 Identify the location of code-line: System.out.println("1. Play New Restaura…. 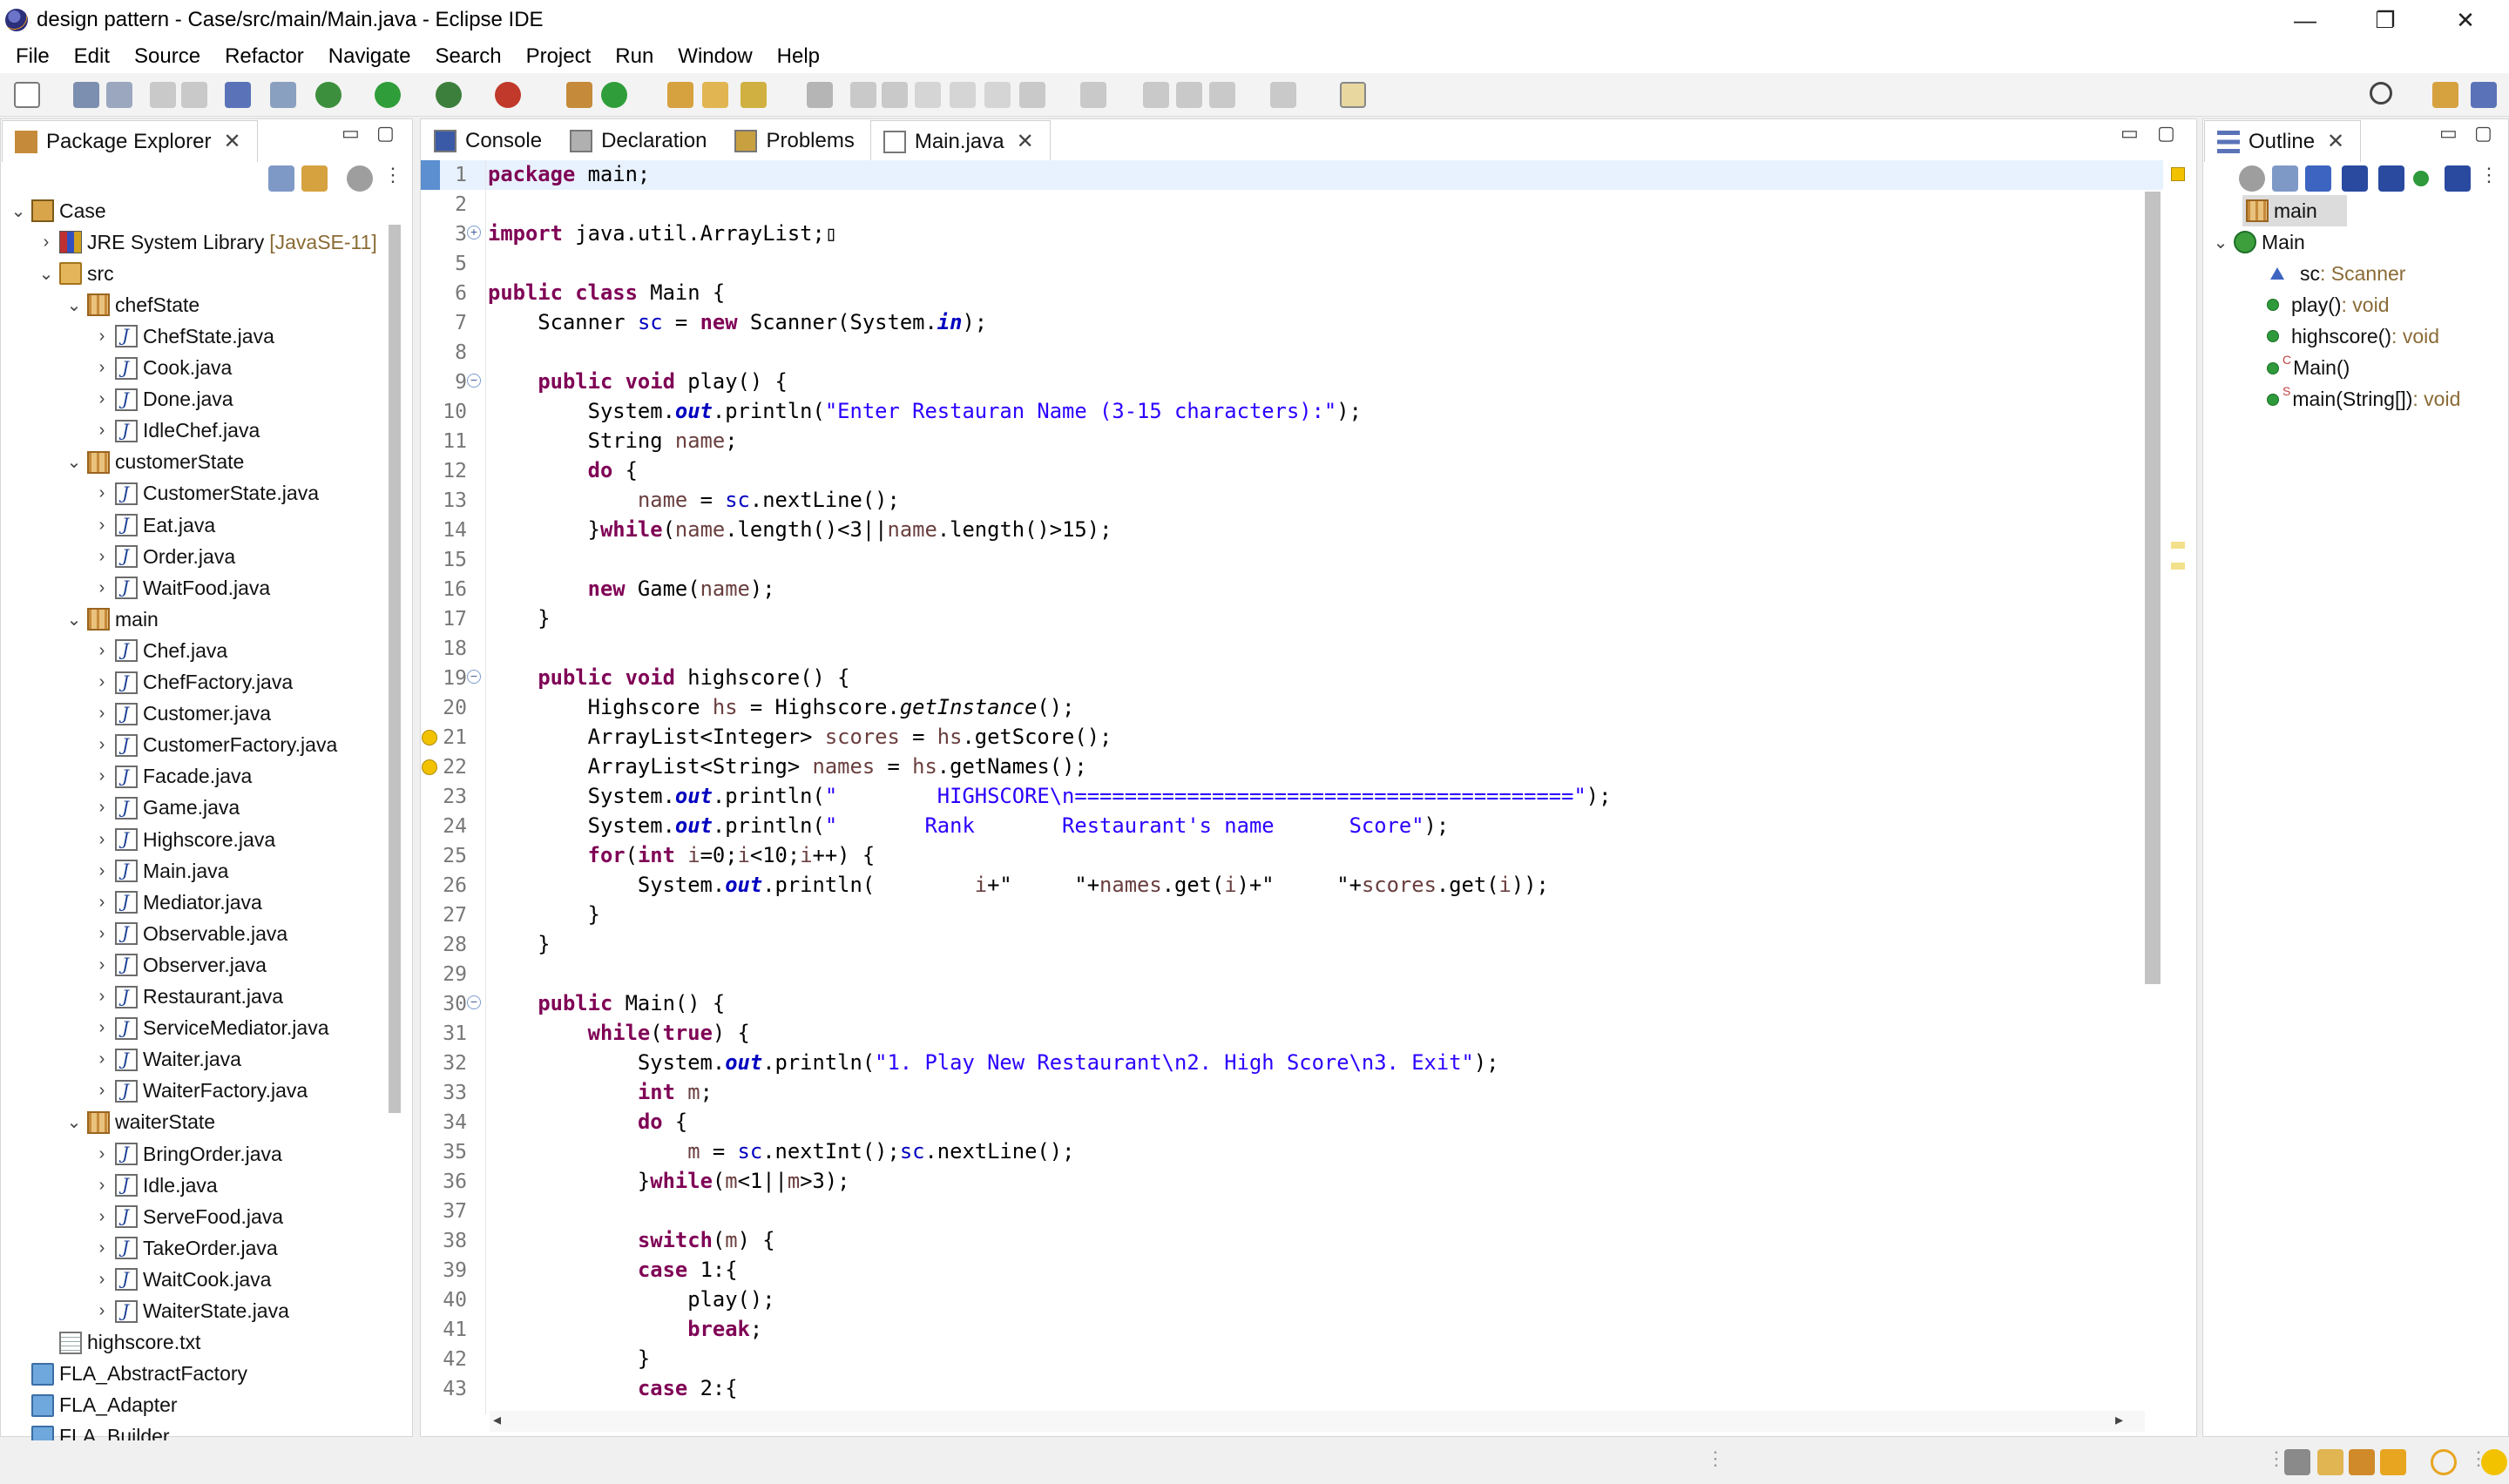
(993, 1065).